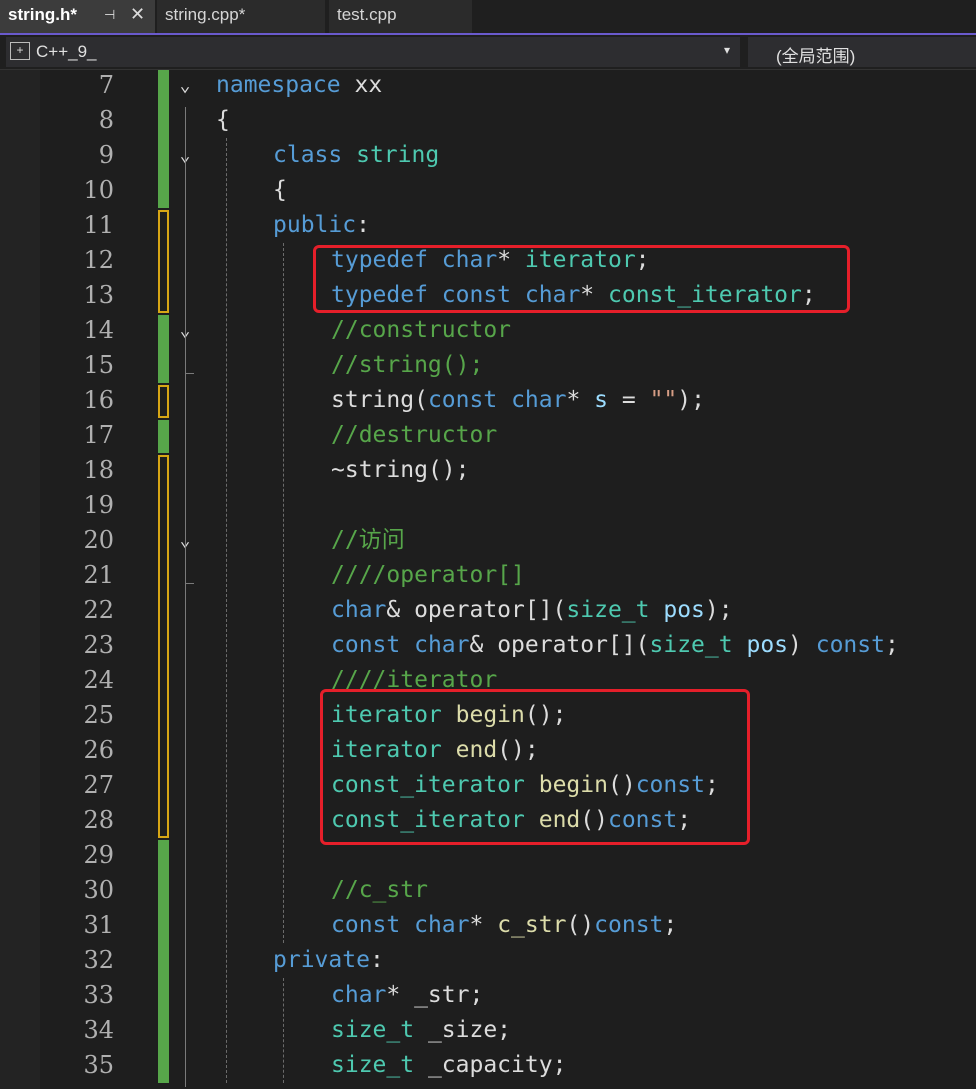 Image resolution: width=976 pixels, height=1089 pixels. I want to click on chevron-down-icon: ▾, so click(727, 50).